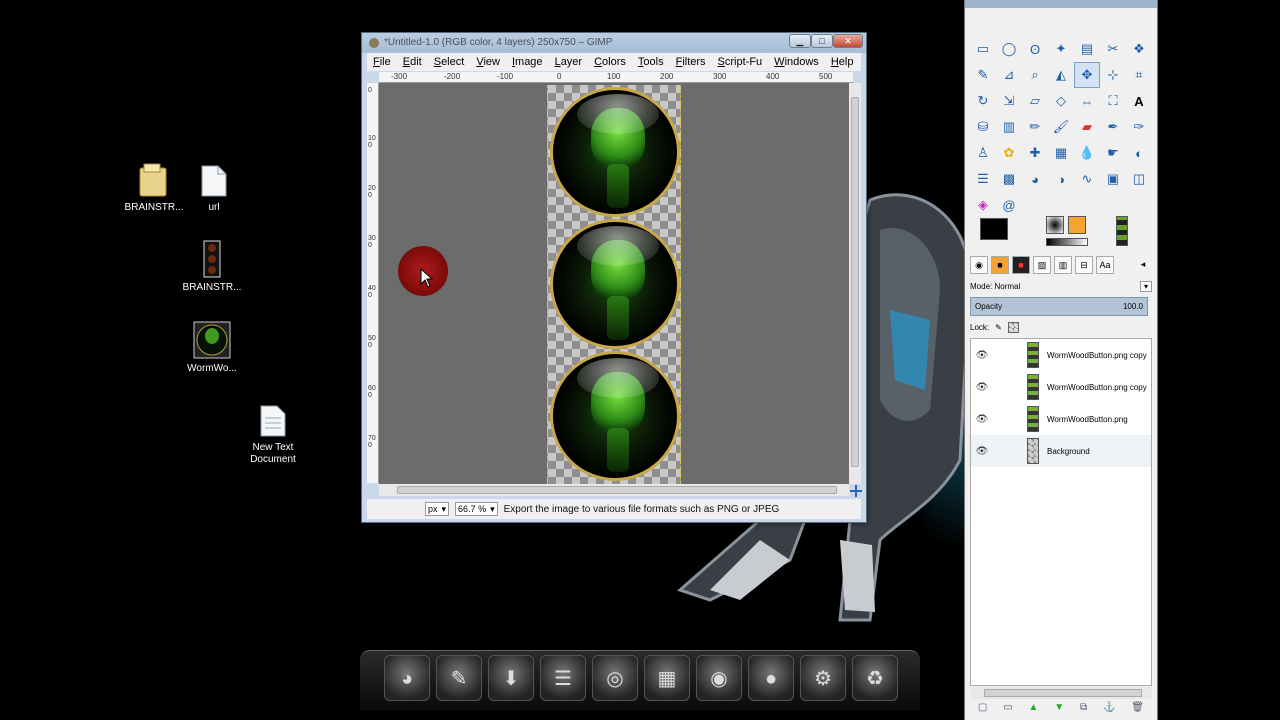 The width and height of the screenshot is (1280, 720). What do you see at coordinates (1113, 179) in the screenshot?
I see `threshold-icon: ▣` at bounding box center [1113, 179].